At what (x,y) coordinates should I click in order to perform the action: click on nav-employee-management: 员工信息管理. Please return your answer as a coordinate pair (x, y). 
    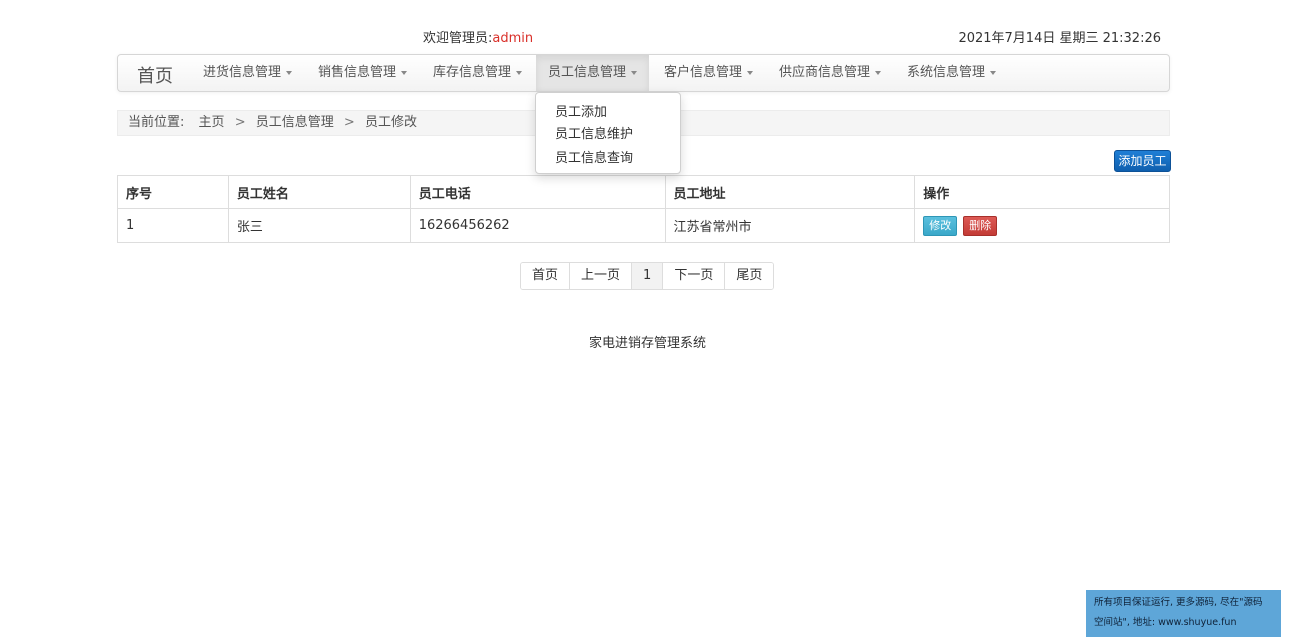
    Looking at the image, I should click on (593, 73).